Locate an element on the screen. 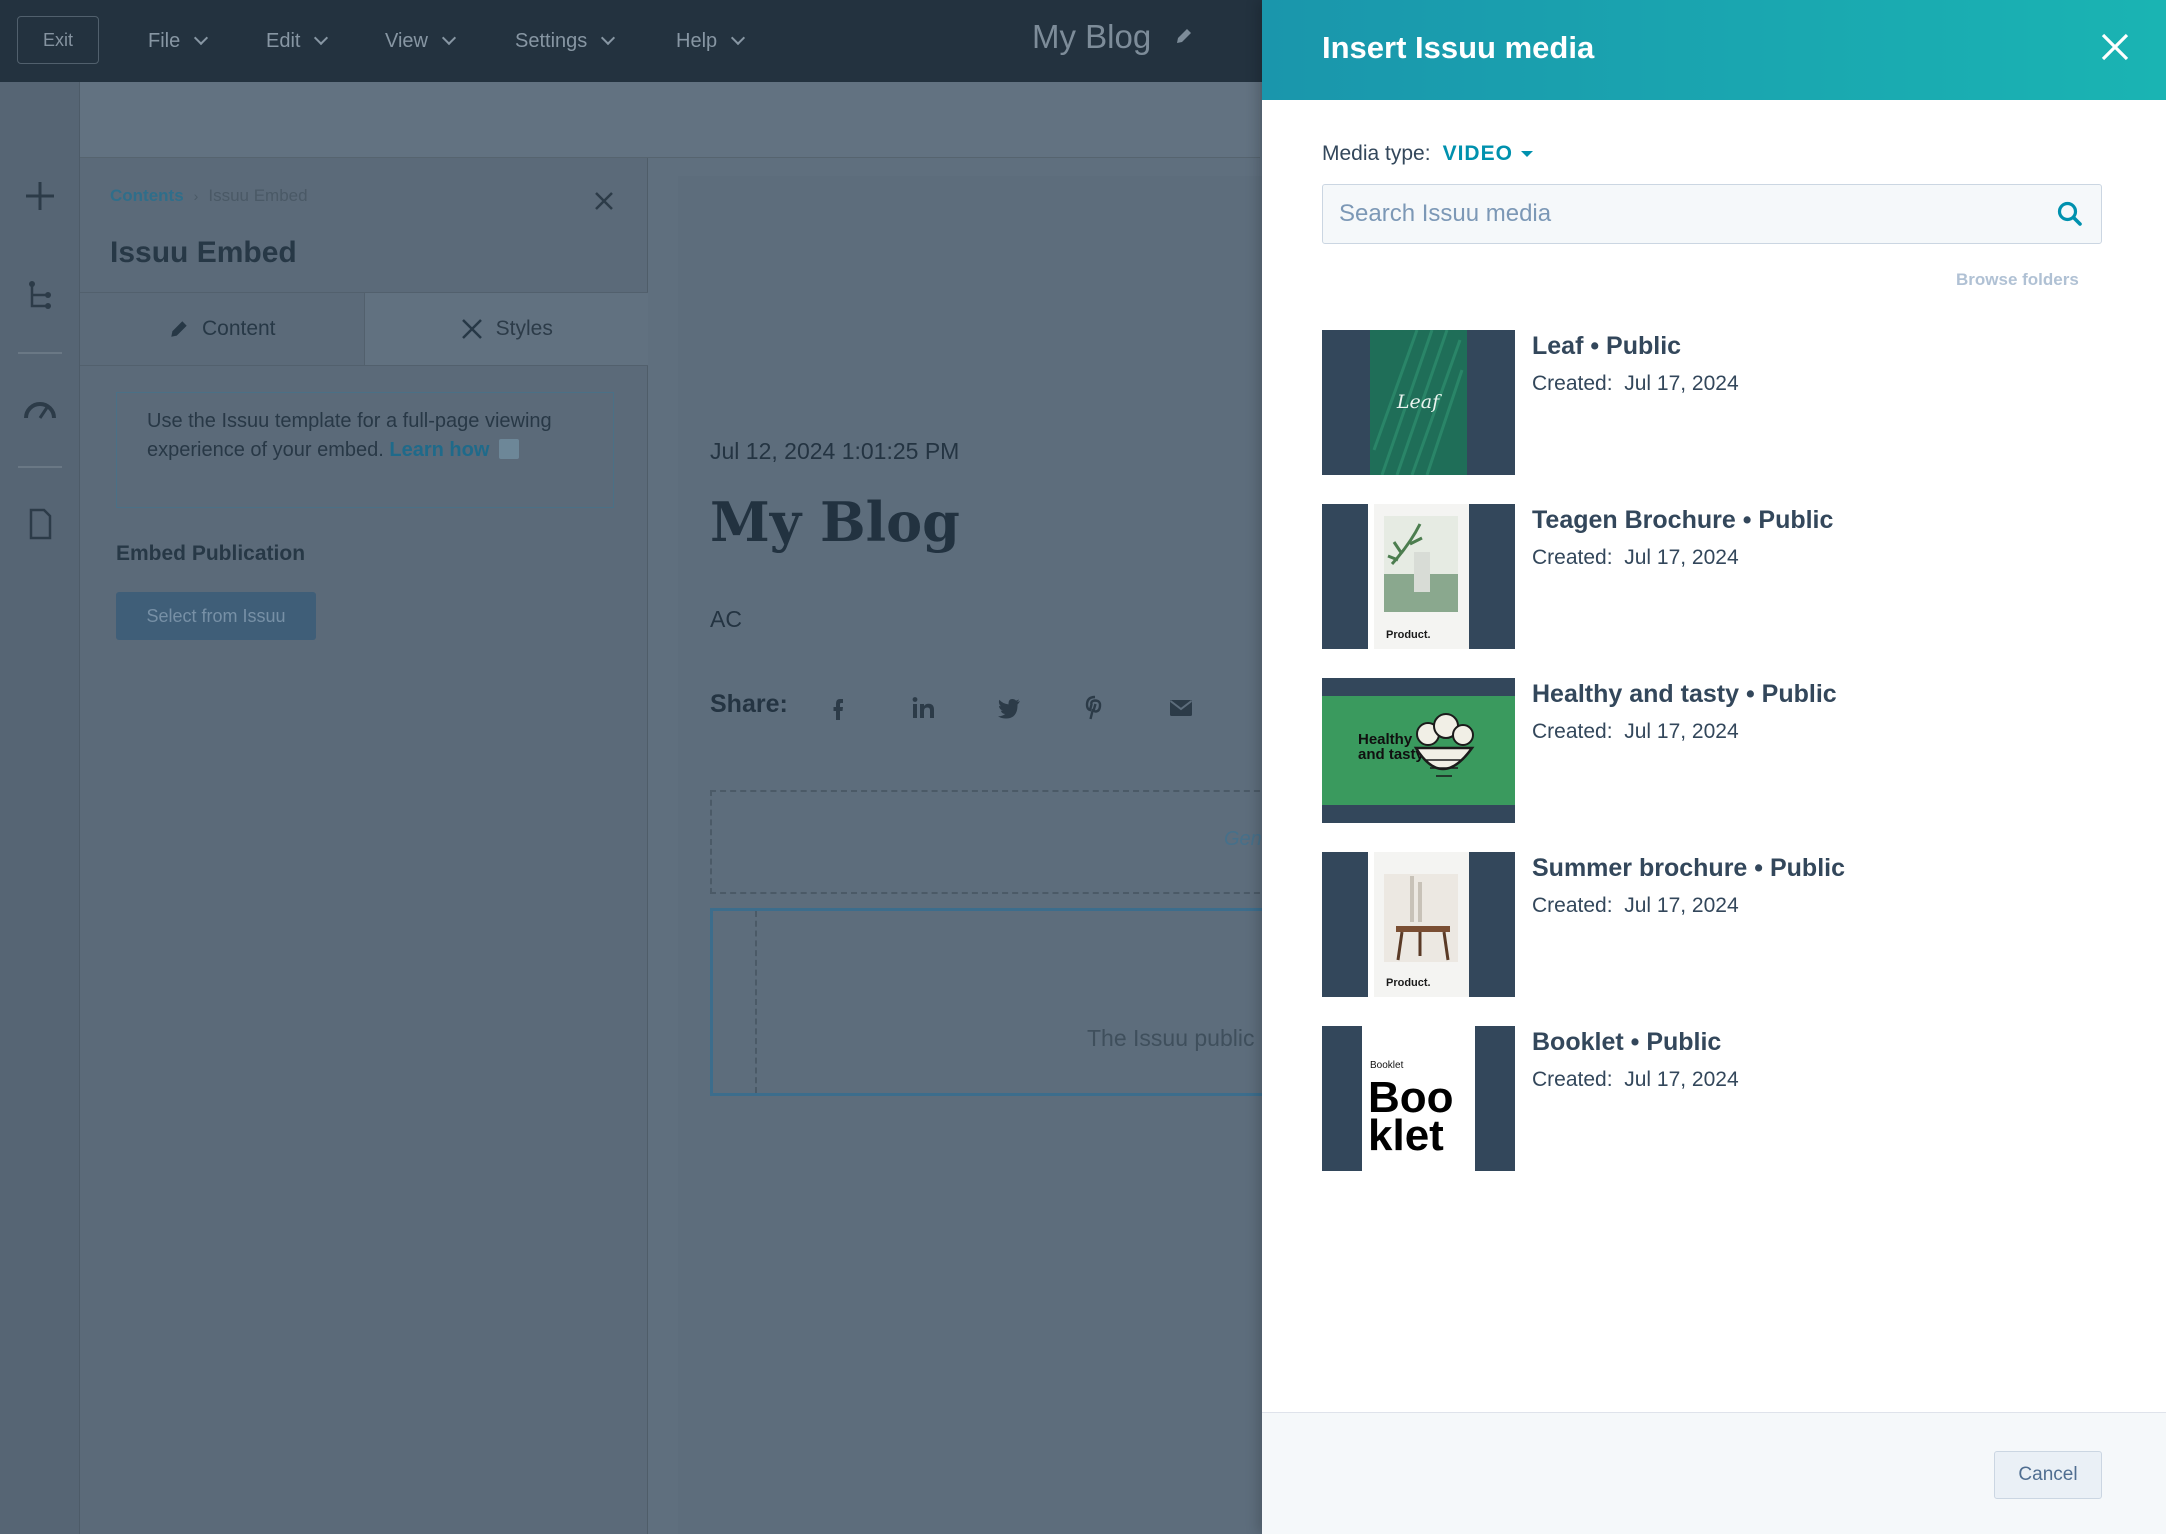  menu-settings: Settings is located at coordinates (565, 41).